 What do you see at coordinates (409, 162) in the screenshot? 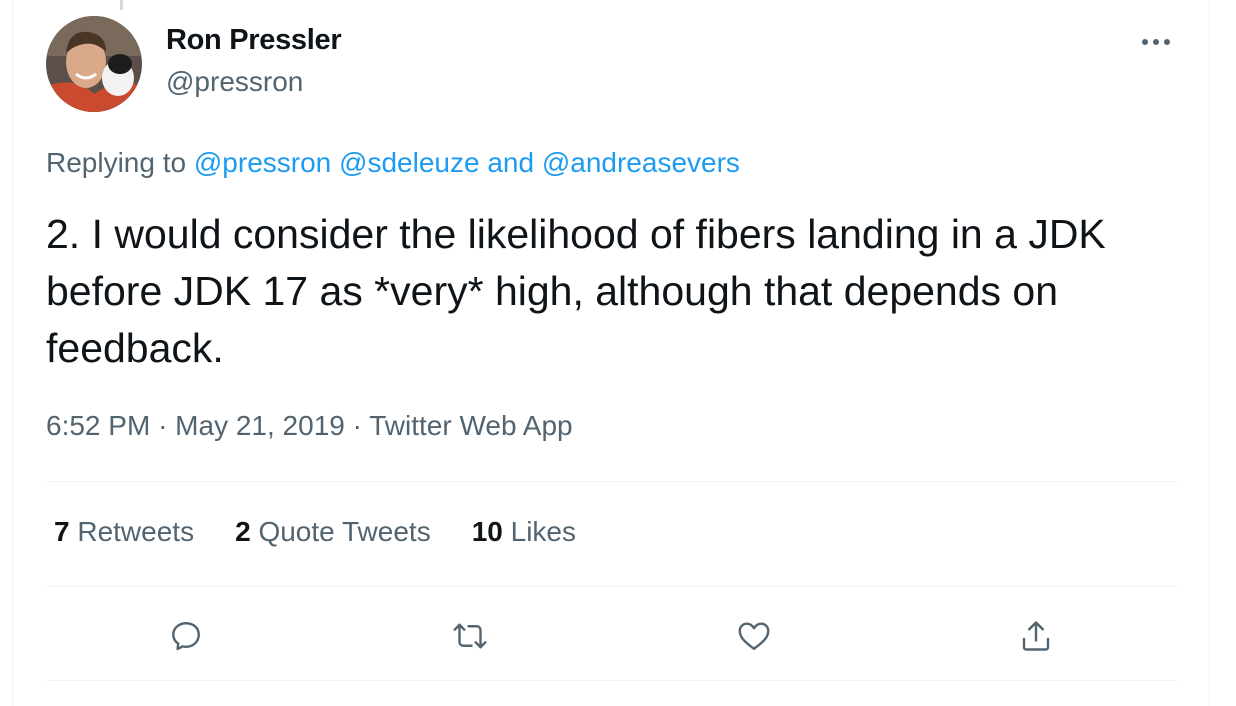
I see `mention-link-sdeleuze: @sdeleuze` at bounding box center [409, 162].